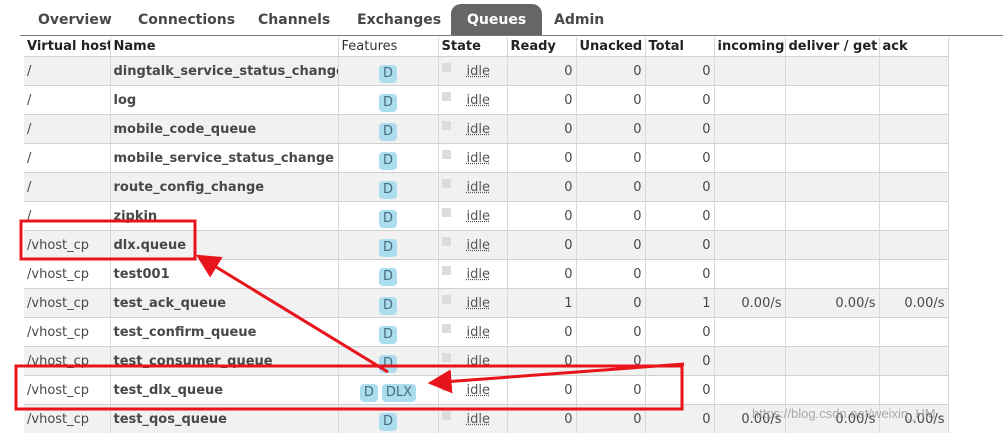  What do you see at coordinates (388, 47) in the screenshot?
I see `header-features: Features` at bounding box center [388, 47].